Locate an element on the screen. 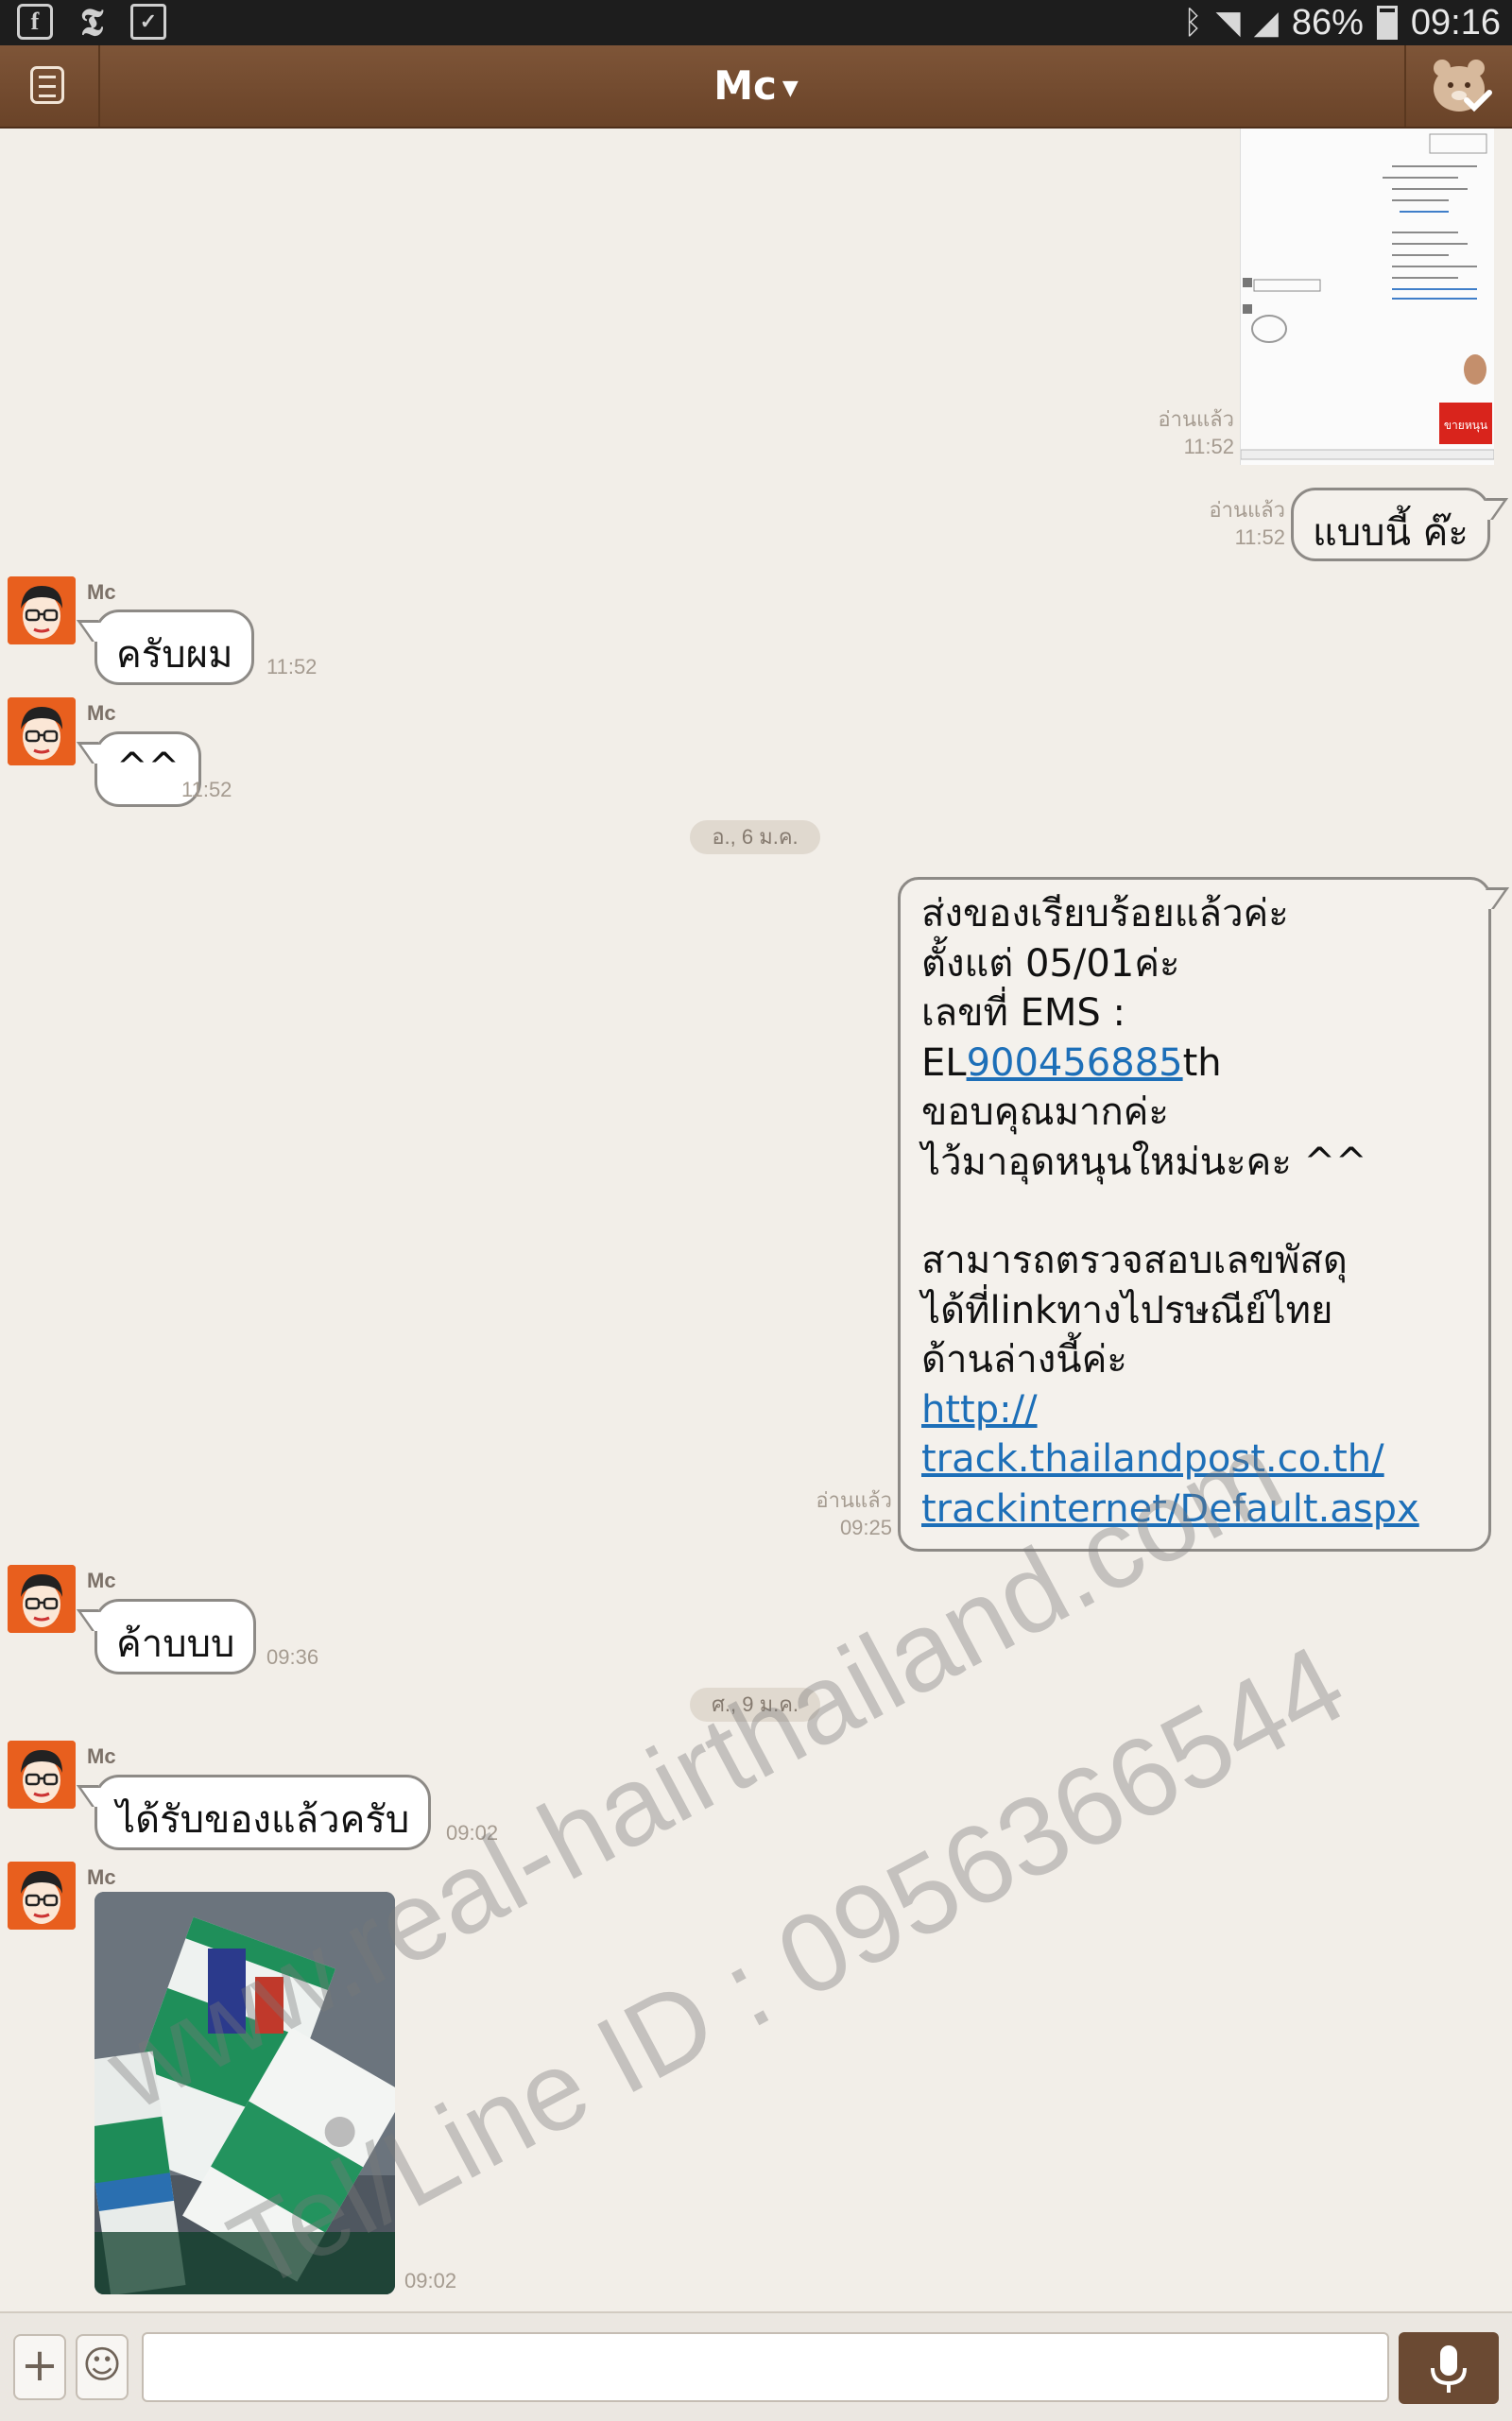  nytimes-icon: 𝕿 is located at coordinates (91, 21).